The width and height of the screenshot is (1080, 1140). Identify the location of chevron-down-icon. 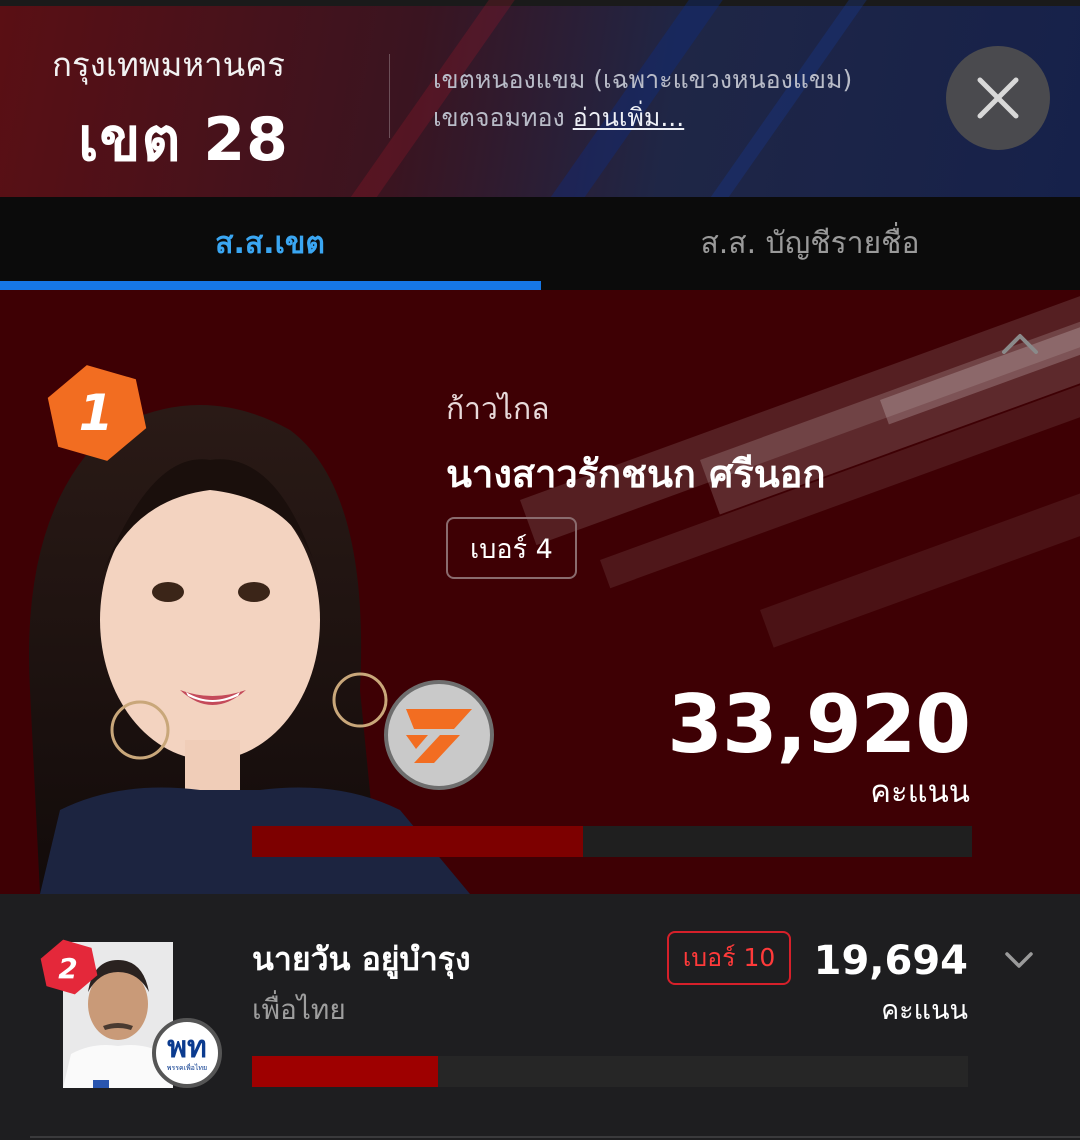
(1019, 960).